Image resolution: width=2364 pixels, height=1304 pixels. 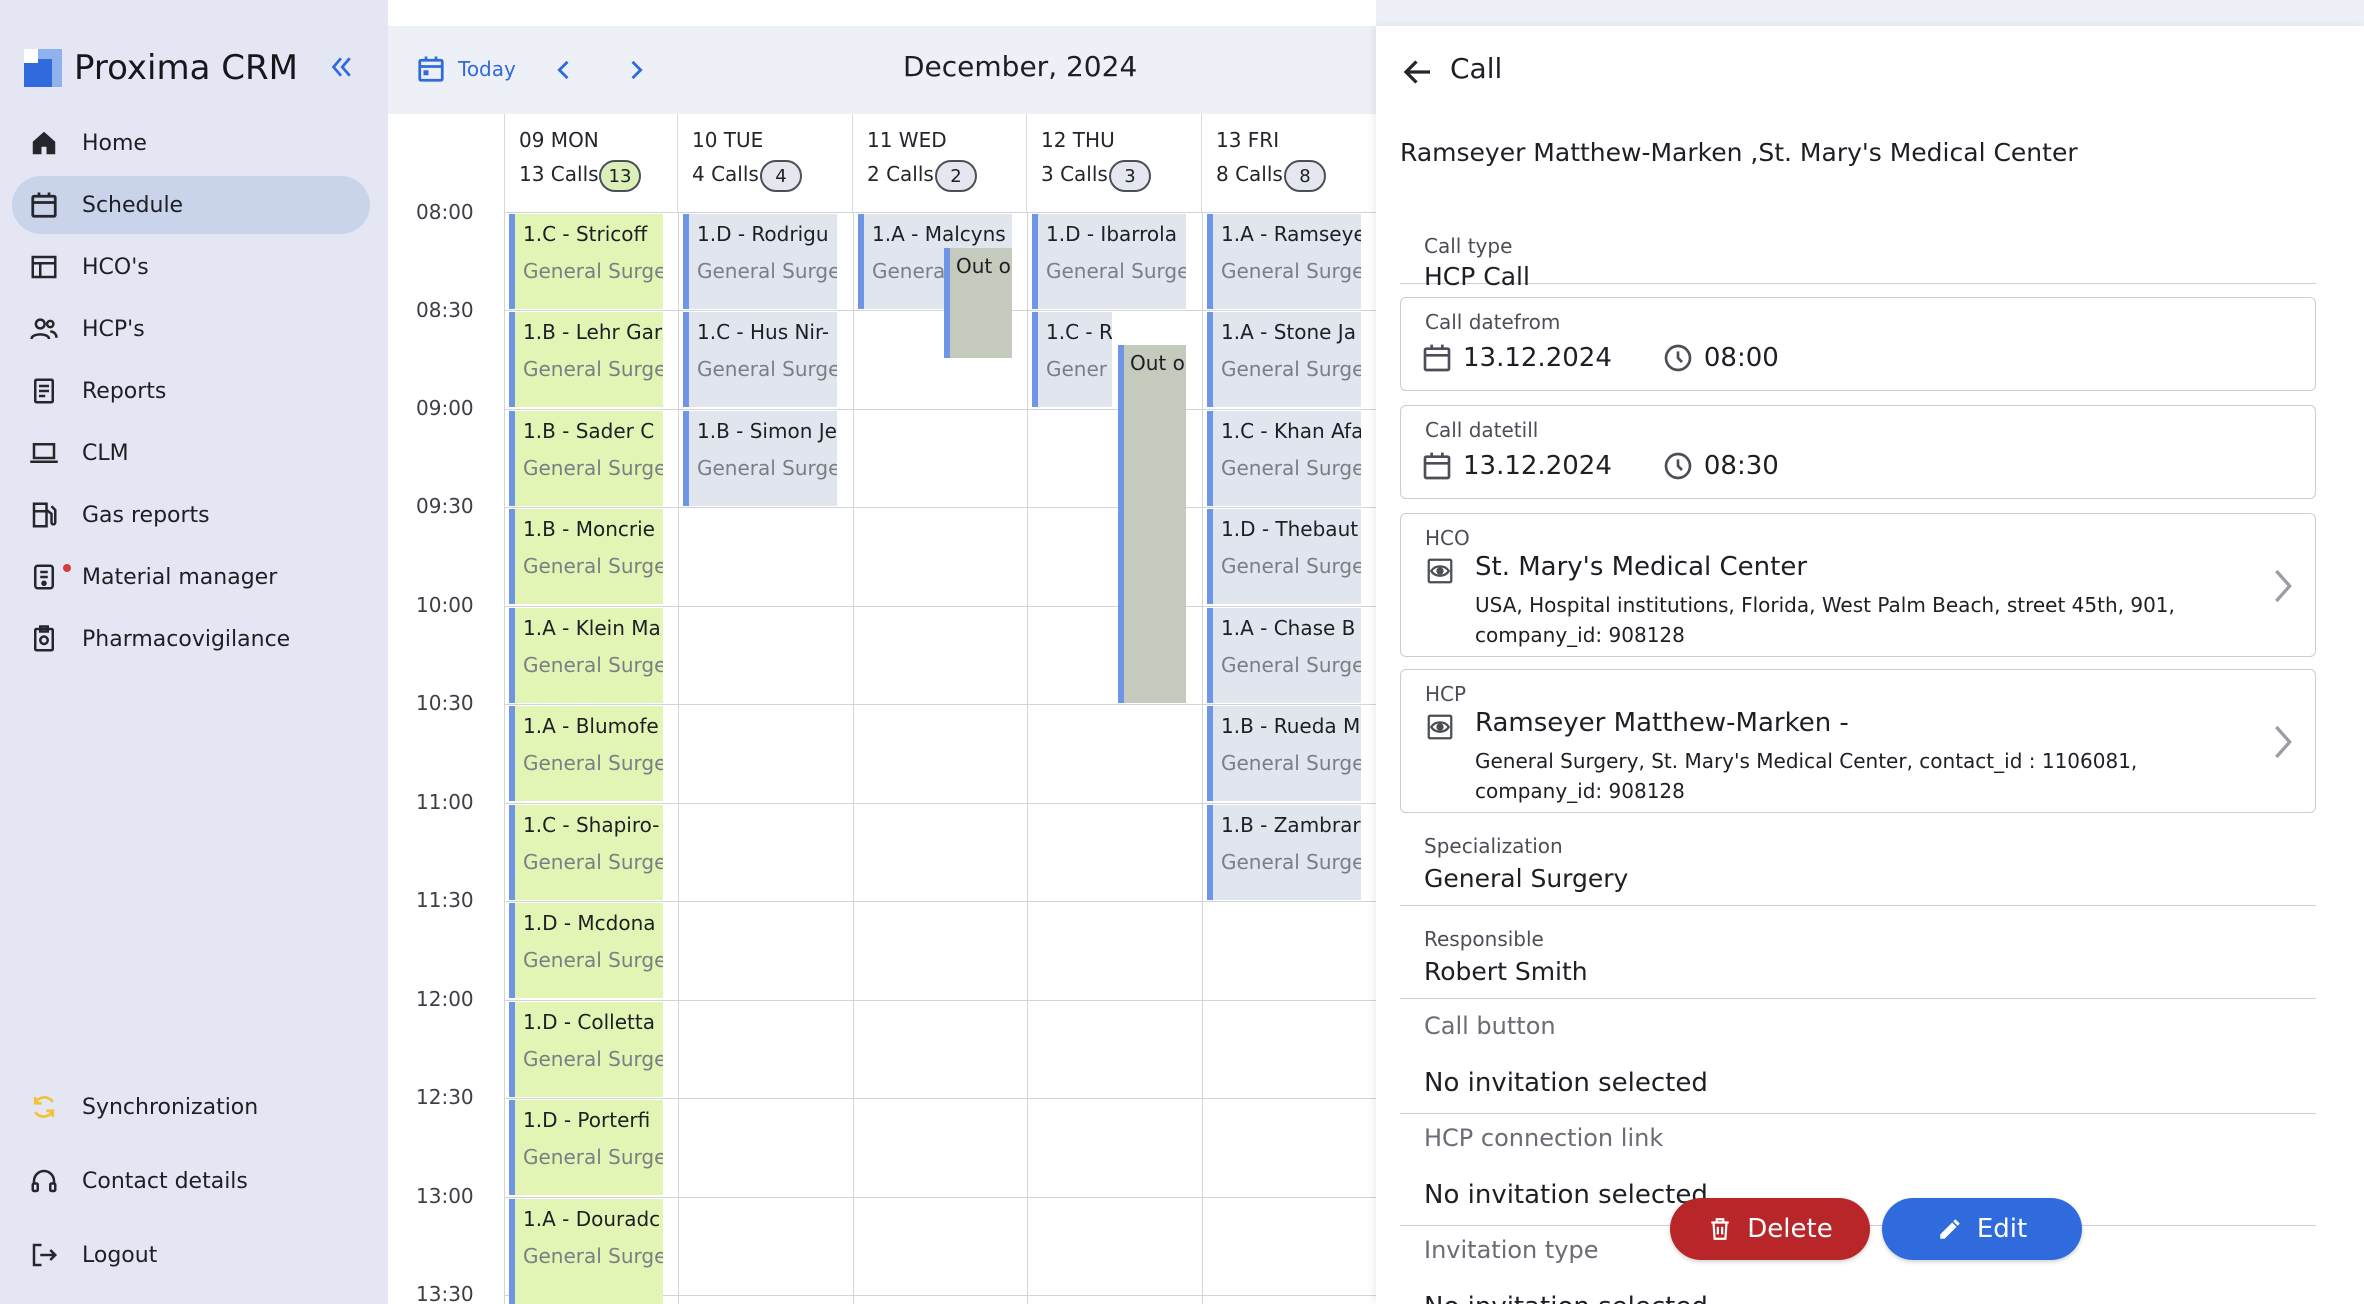 What do you see at coordinates (1982, 1229) in the screenshot?
I see `edit-button: Edit` at bounding box center [1982, 1229].